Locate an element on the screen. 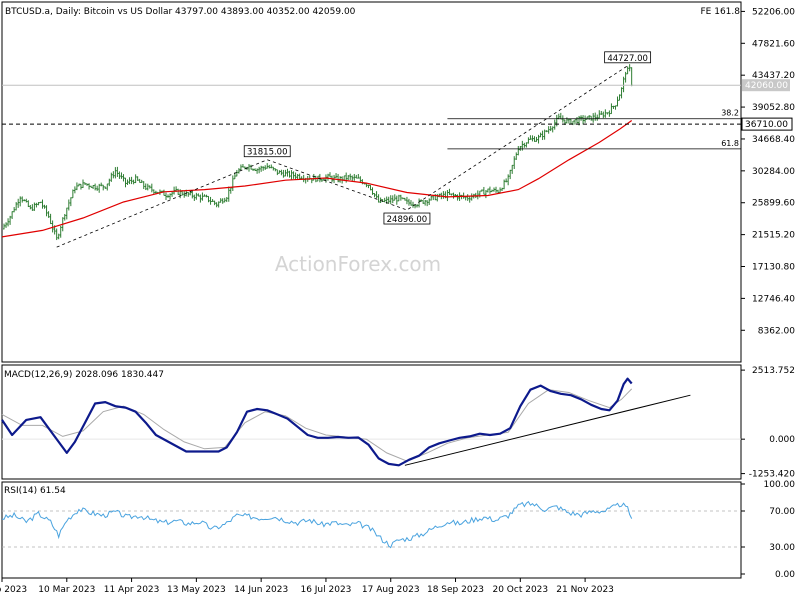  rsi-y-tick-label: 100.00 is located at coordinates (780, 485).